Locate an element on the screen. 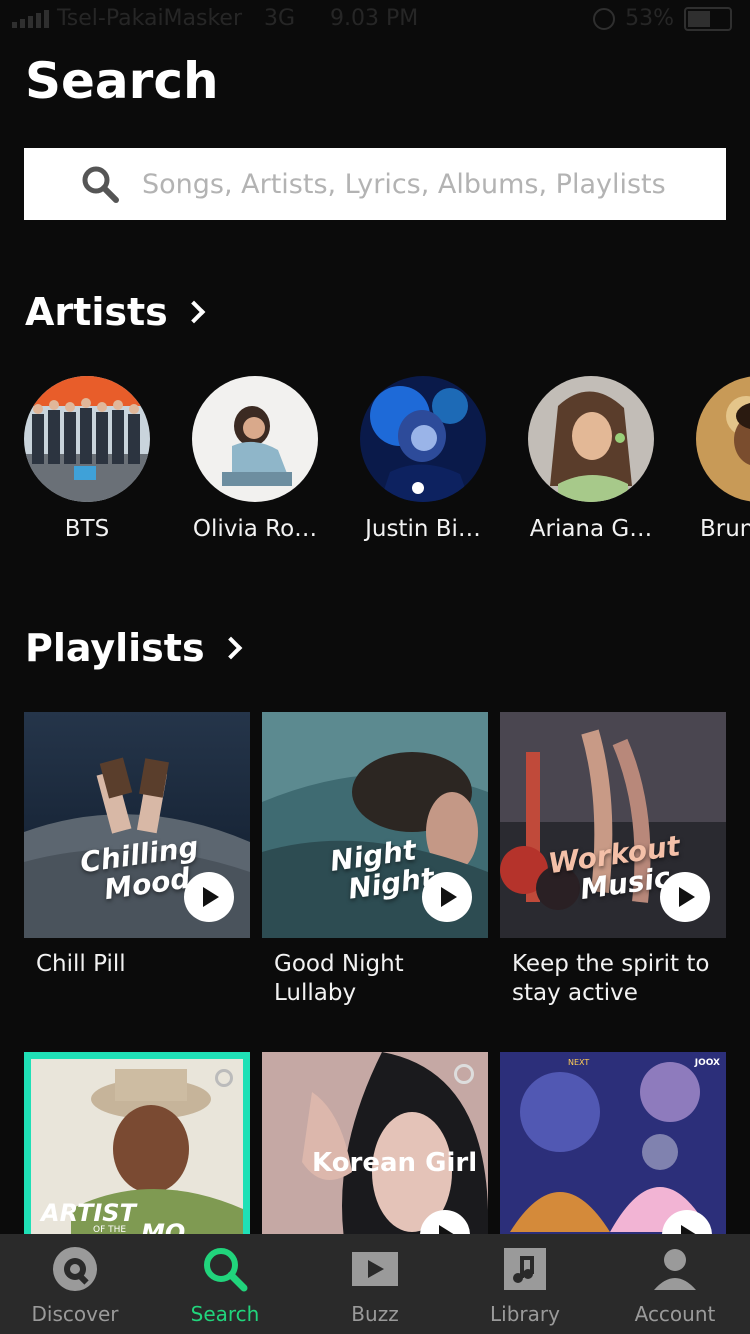 Image resolution: width=750 pixels, height=1334 pixels. tab-discover: Discover is located at coordinates (75, 1284).